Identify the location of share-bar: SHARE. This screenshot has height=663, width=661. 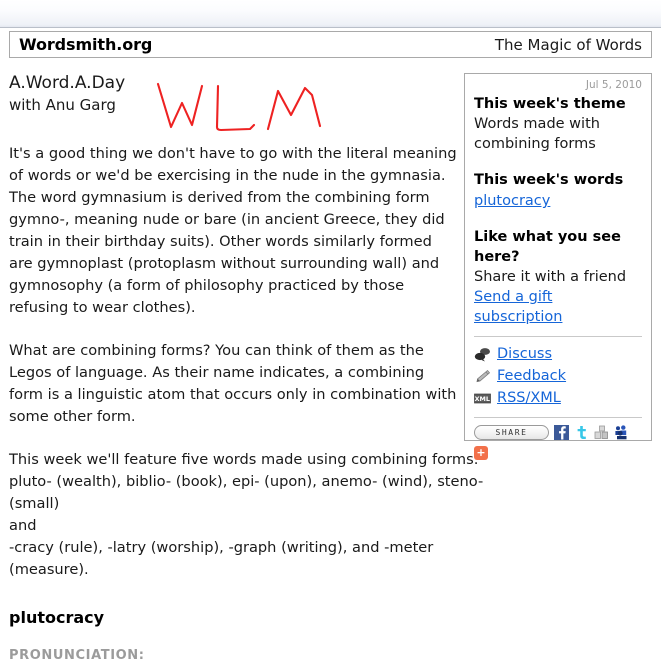
(558, 432).